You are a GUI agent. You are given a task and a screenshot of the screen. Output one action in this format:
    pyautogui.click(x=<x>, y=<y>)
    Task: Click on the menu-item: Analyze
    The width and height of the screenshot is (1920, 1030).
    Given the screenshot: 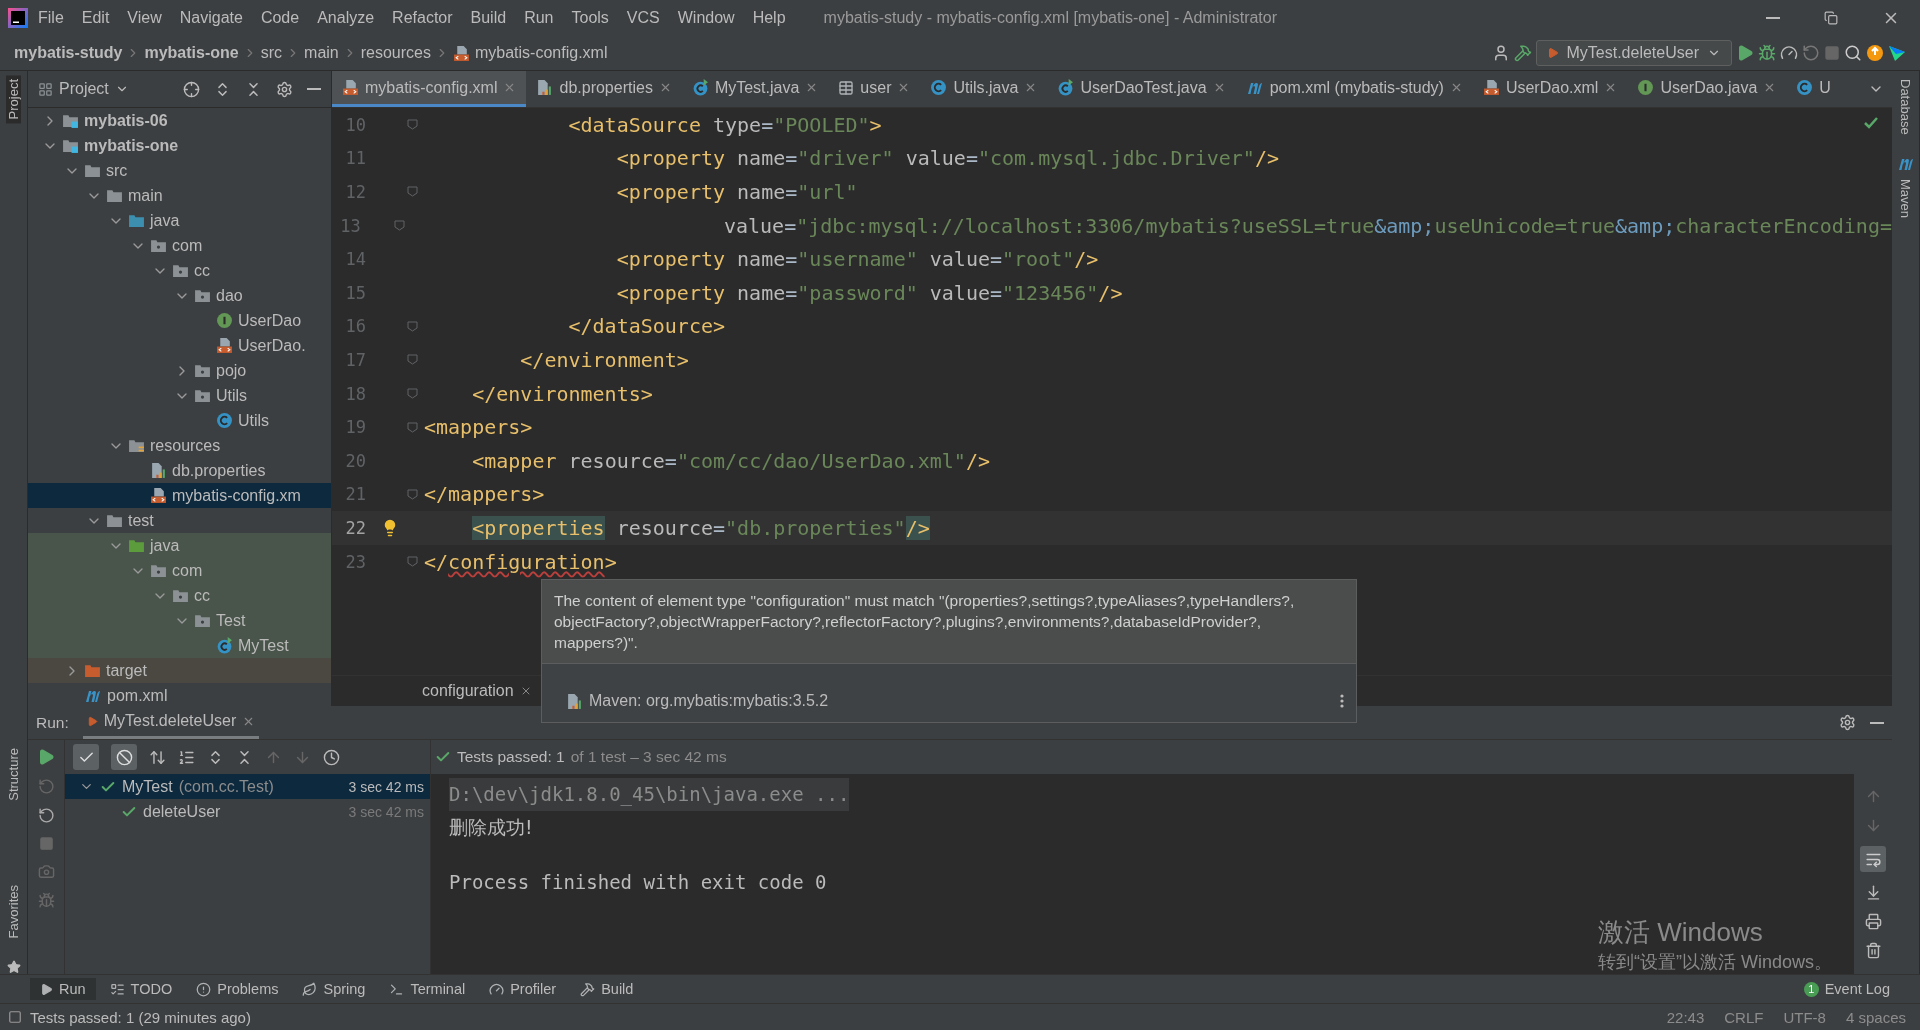 What is the action you would take?
    pyautogui.click(x=346, y=18)
    